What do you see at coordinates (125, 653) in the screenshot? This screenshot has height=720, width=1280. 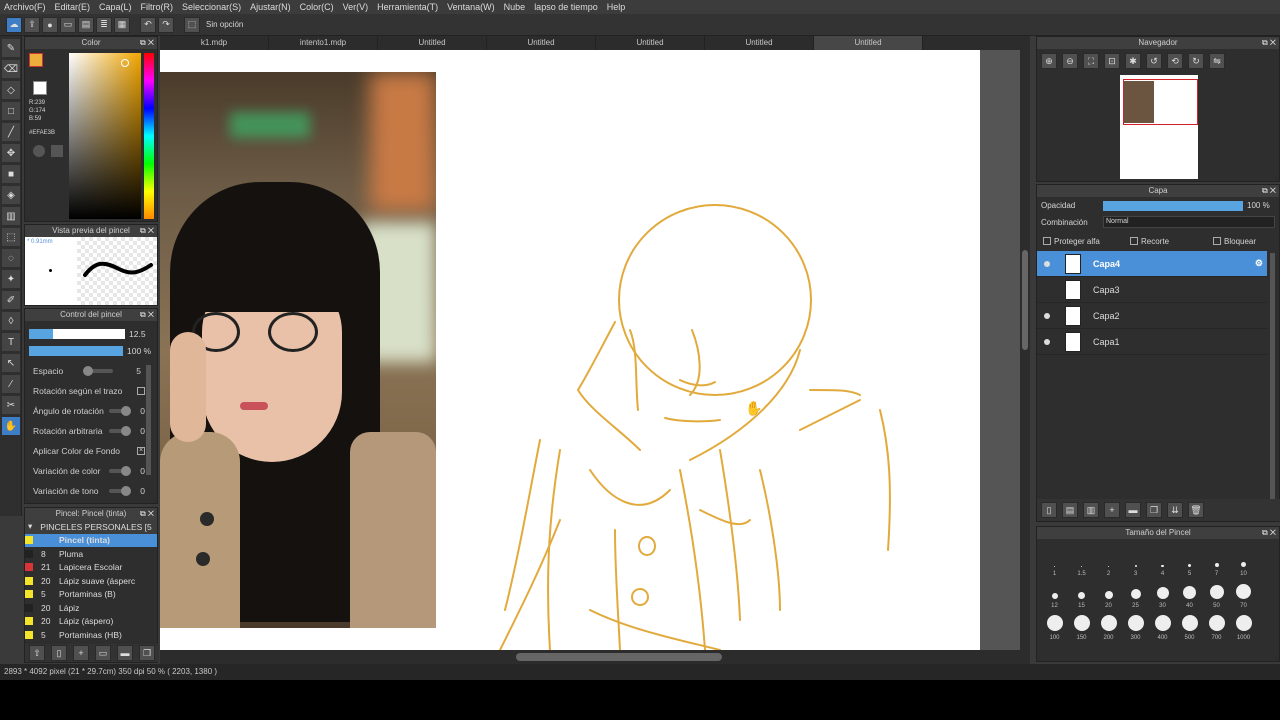 I see `brush-folder-icon: ▬` at bounding box center [125, 653].